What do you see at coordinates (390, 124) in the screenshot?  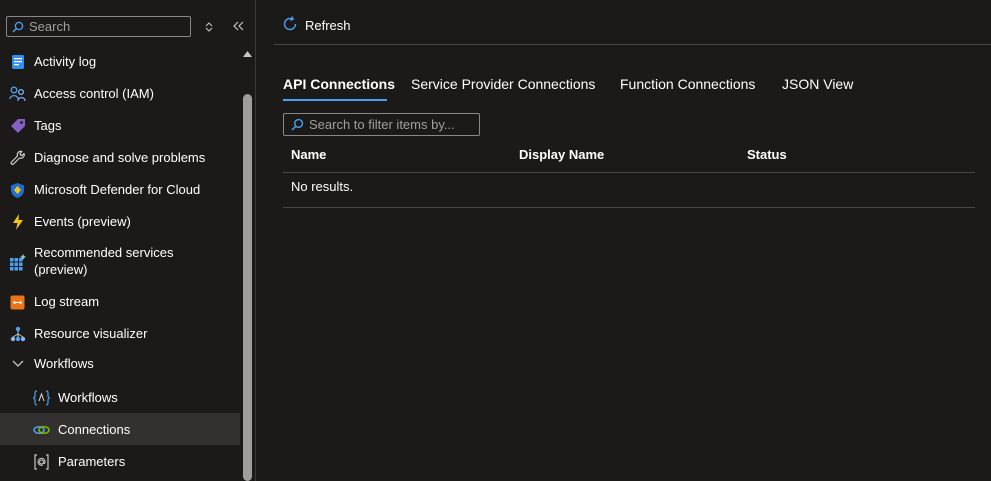 I see `filter-input` at bounding box center [390, 124].